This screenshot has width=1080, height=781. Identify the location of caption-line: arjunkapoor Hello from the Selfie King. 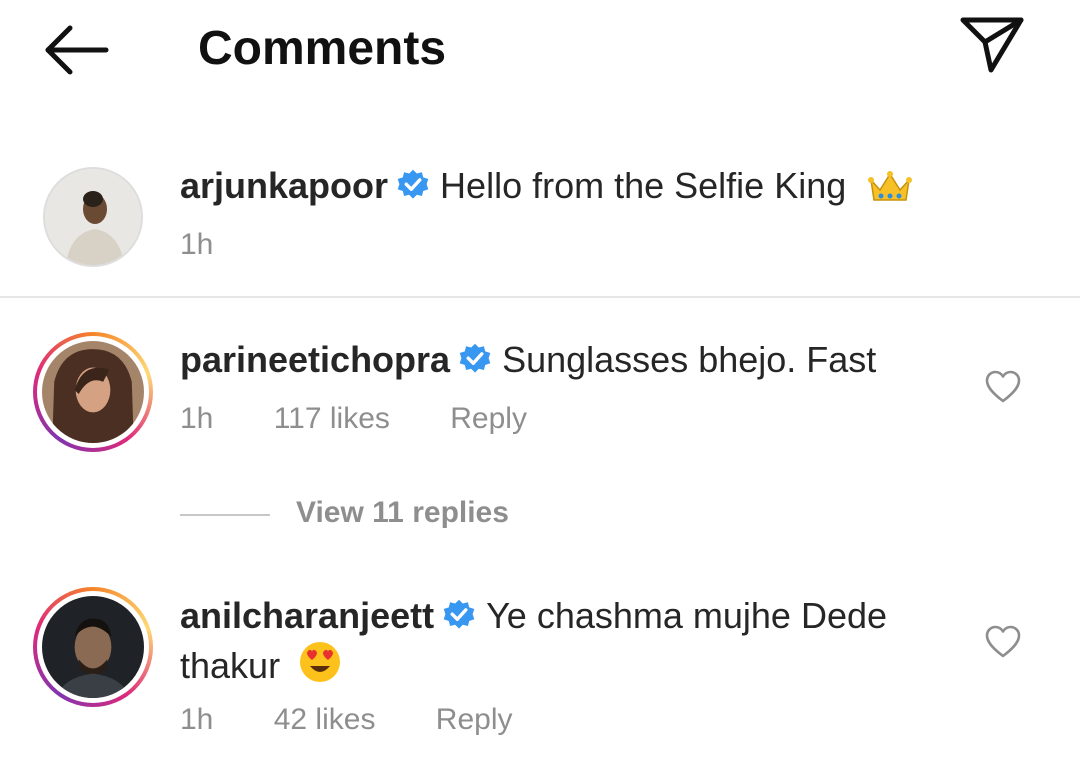
(546, 186).